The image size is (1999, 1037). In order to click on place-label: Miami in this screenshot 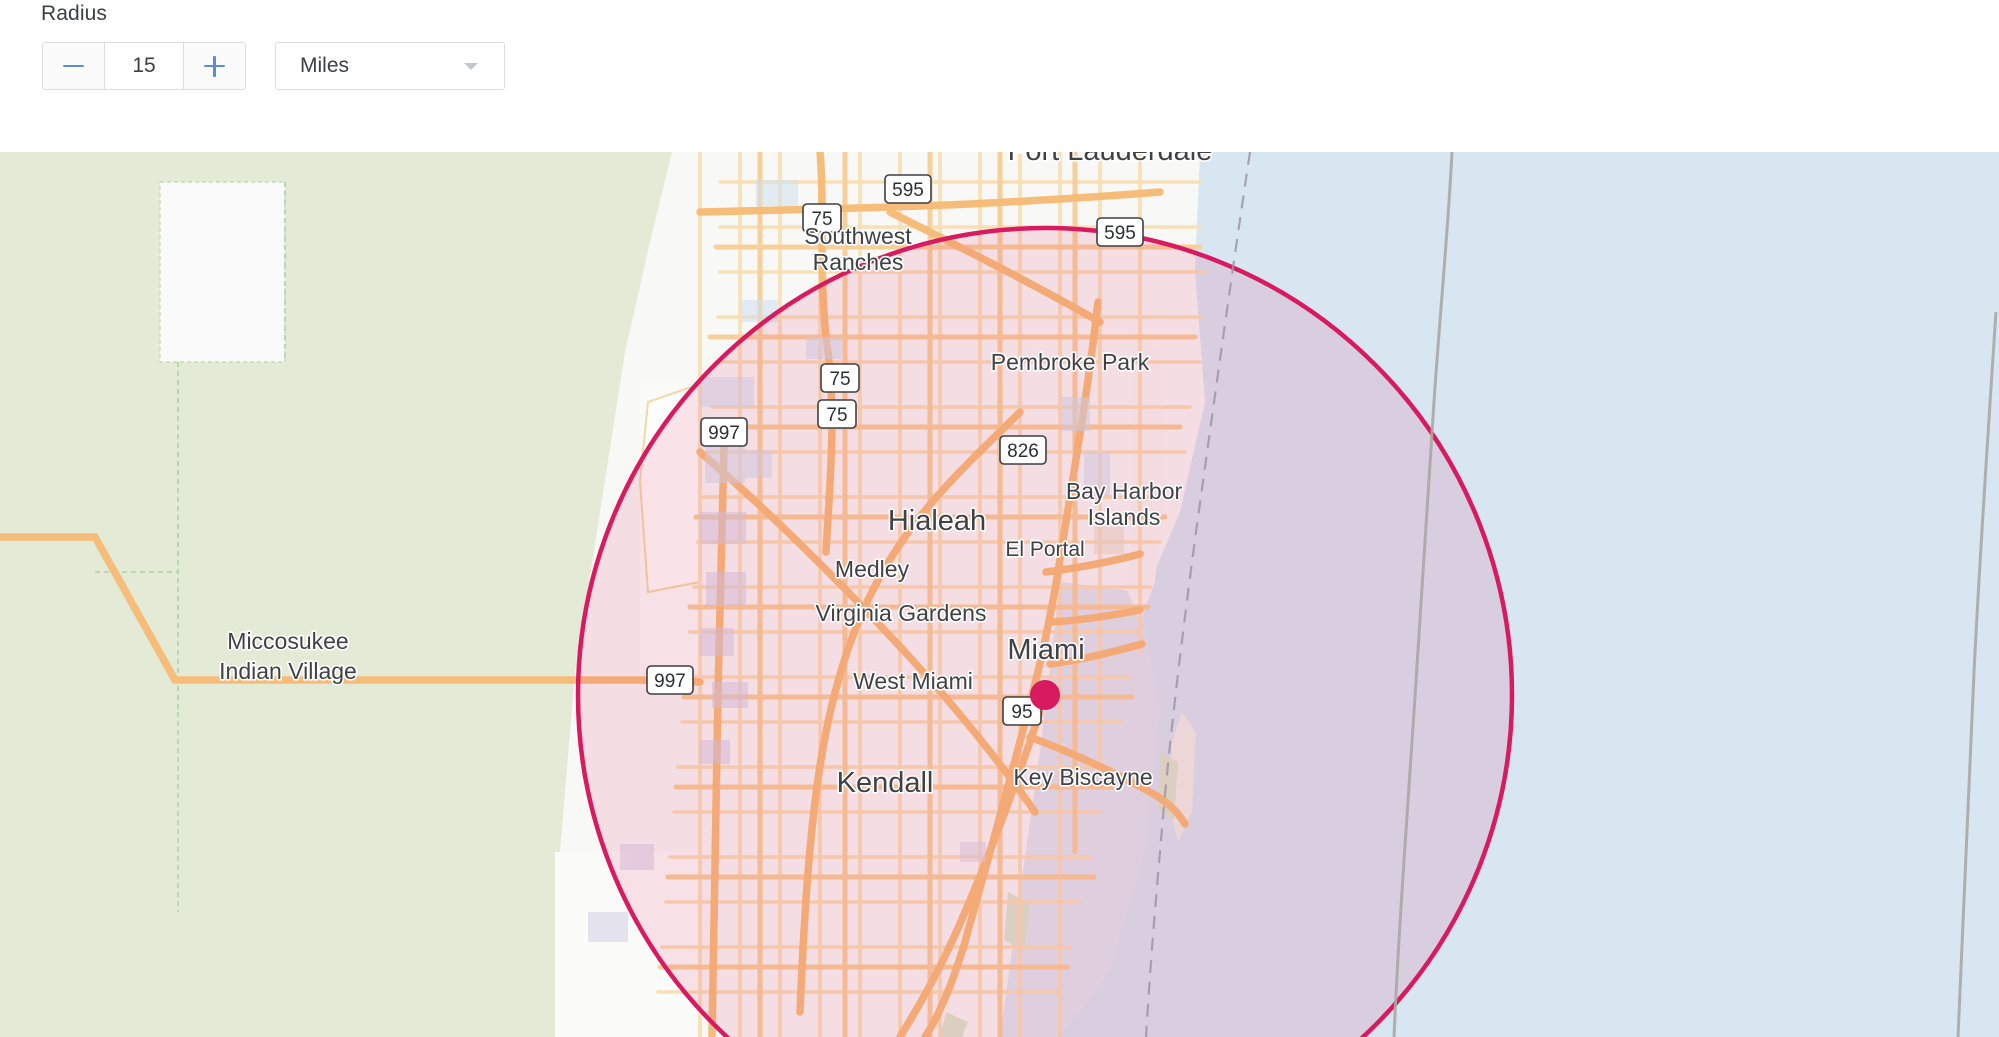, I will do `click(1045, 650)`.